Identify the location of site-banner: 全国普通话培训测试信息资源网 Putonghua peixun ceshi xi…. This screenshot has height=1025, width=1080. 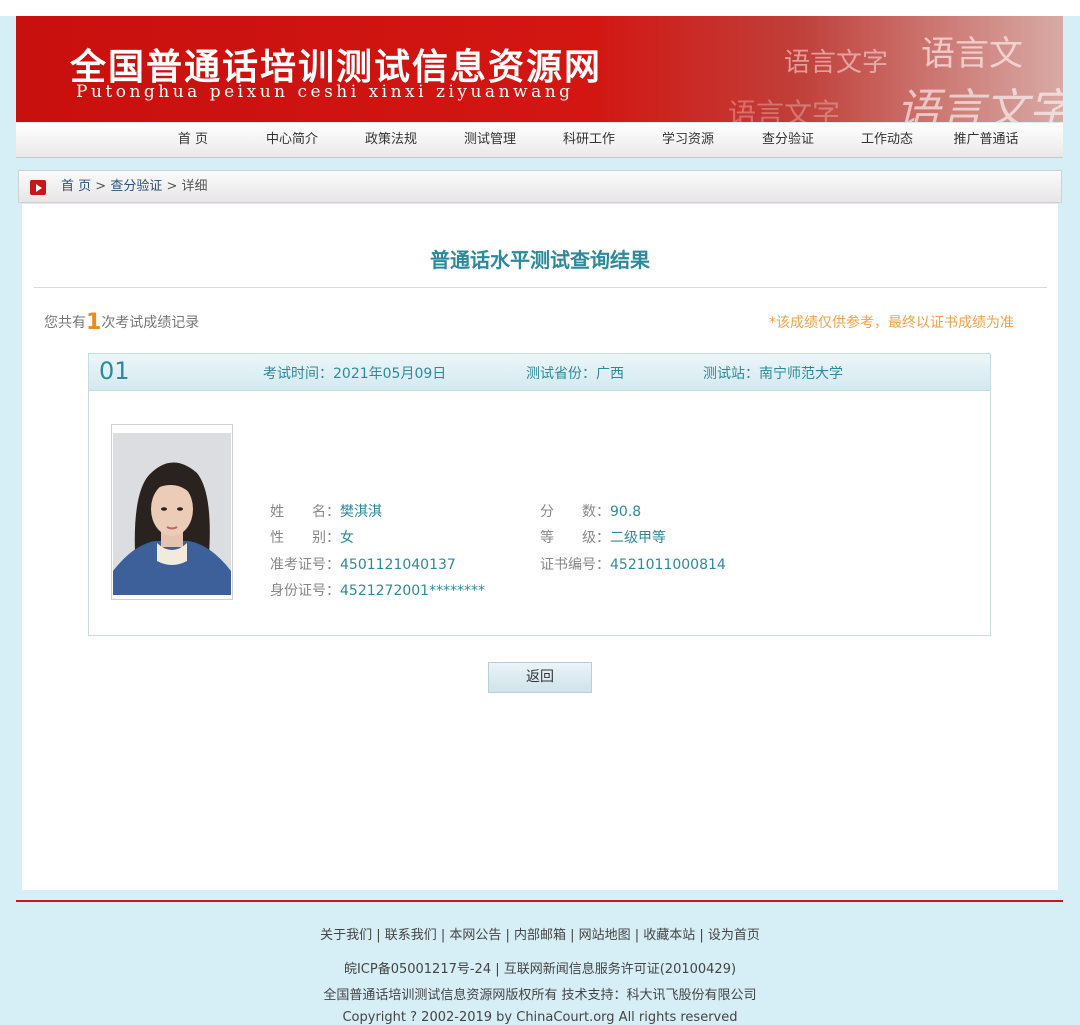
(539, 69).